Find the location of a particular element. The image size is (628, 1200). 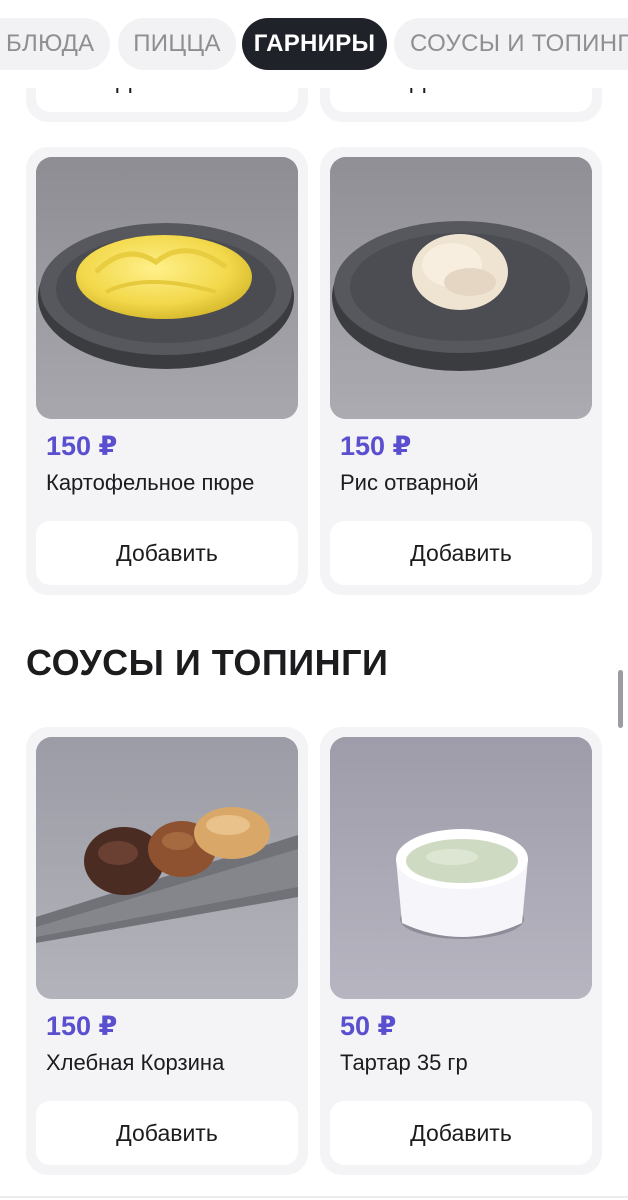

mashed-potatoes-photo is located at coordinates (167, 288).